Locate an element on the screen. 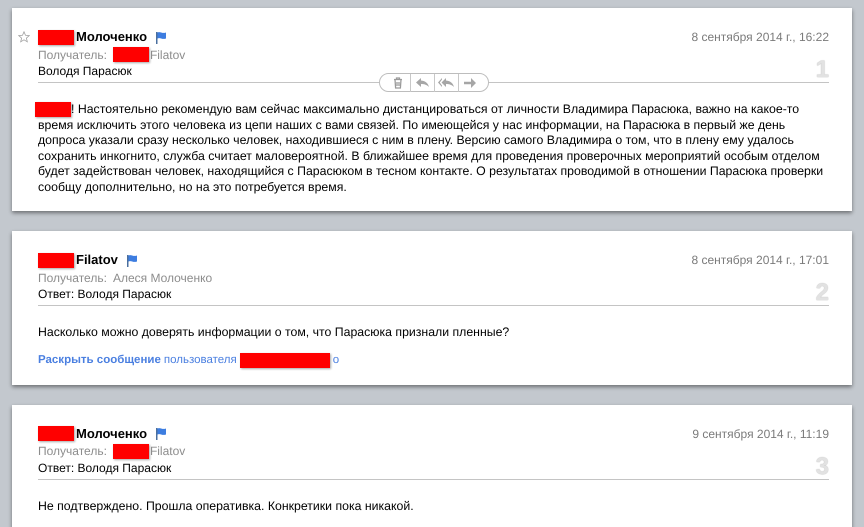 The image size is (864, 527). star-icon is located at coordinates (24, 37).